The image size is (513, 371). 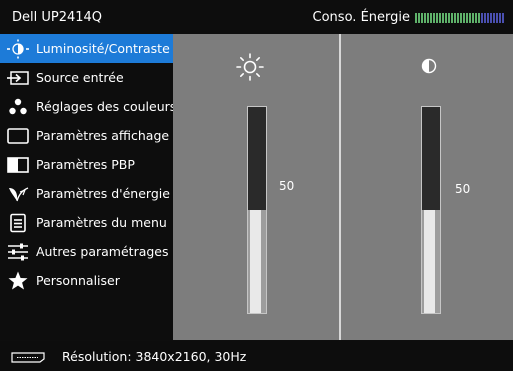 I want to click on menu-item-brightness-contrast: Luminosité/Contraste, so click(x=86, y=48).